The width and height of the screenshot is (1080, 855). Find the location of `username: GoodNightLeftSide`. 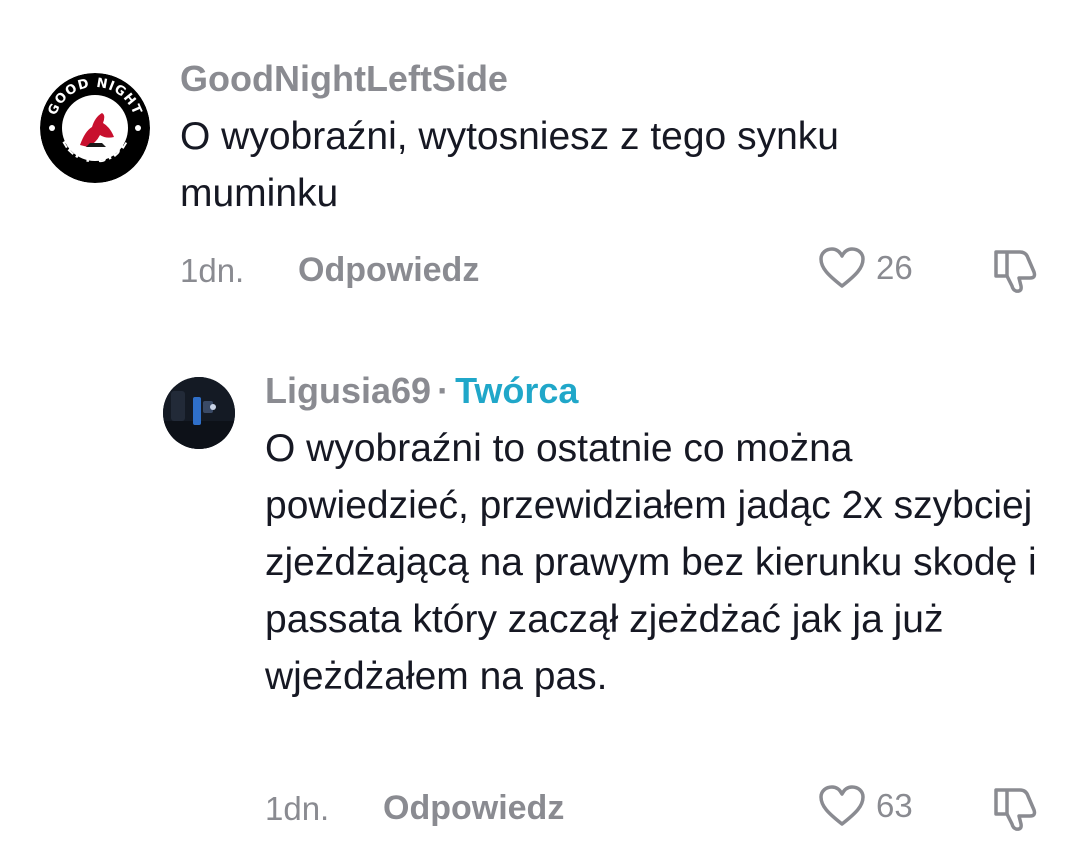

username: GoodNightLeftSide is located at coordinates (344, 79).